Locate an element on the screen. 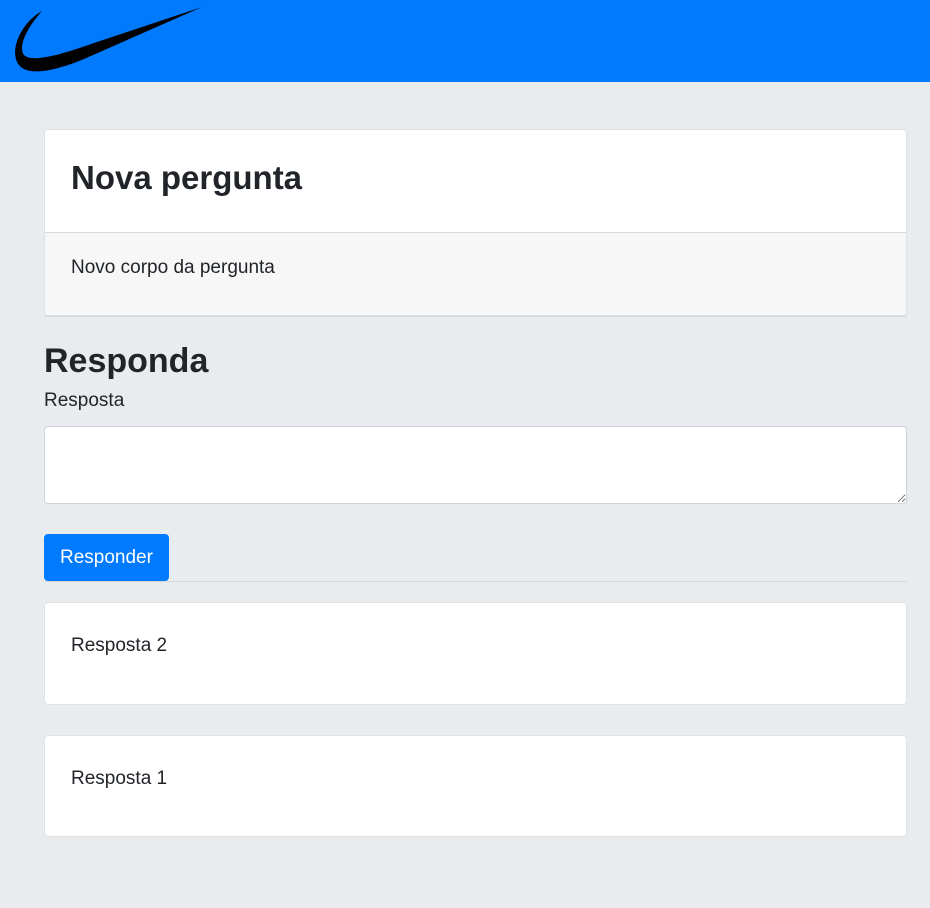 Image resolution: width=930 pixels, height=908 pixels. answer-card: Resposta 1 is located at coordinates (475, 786).